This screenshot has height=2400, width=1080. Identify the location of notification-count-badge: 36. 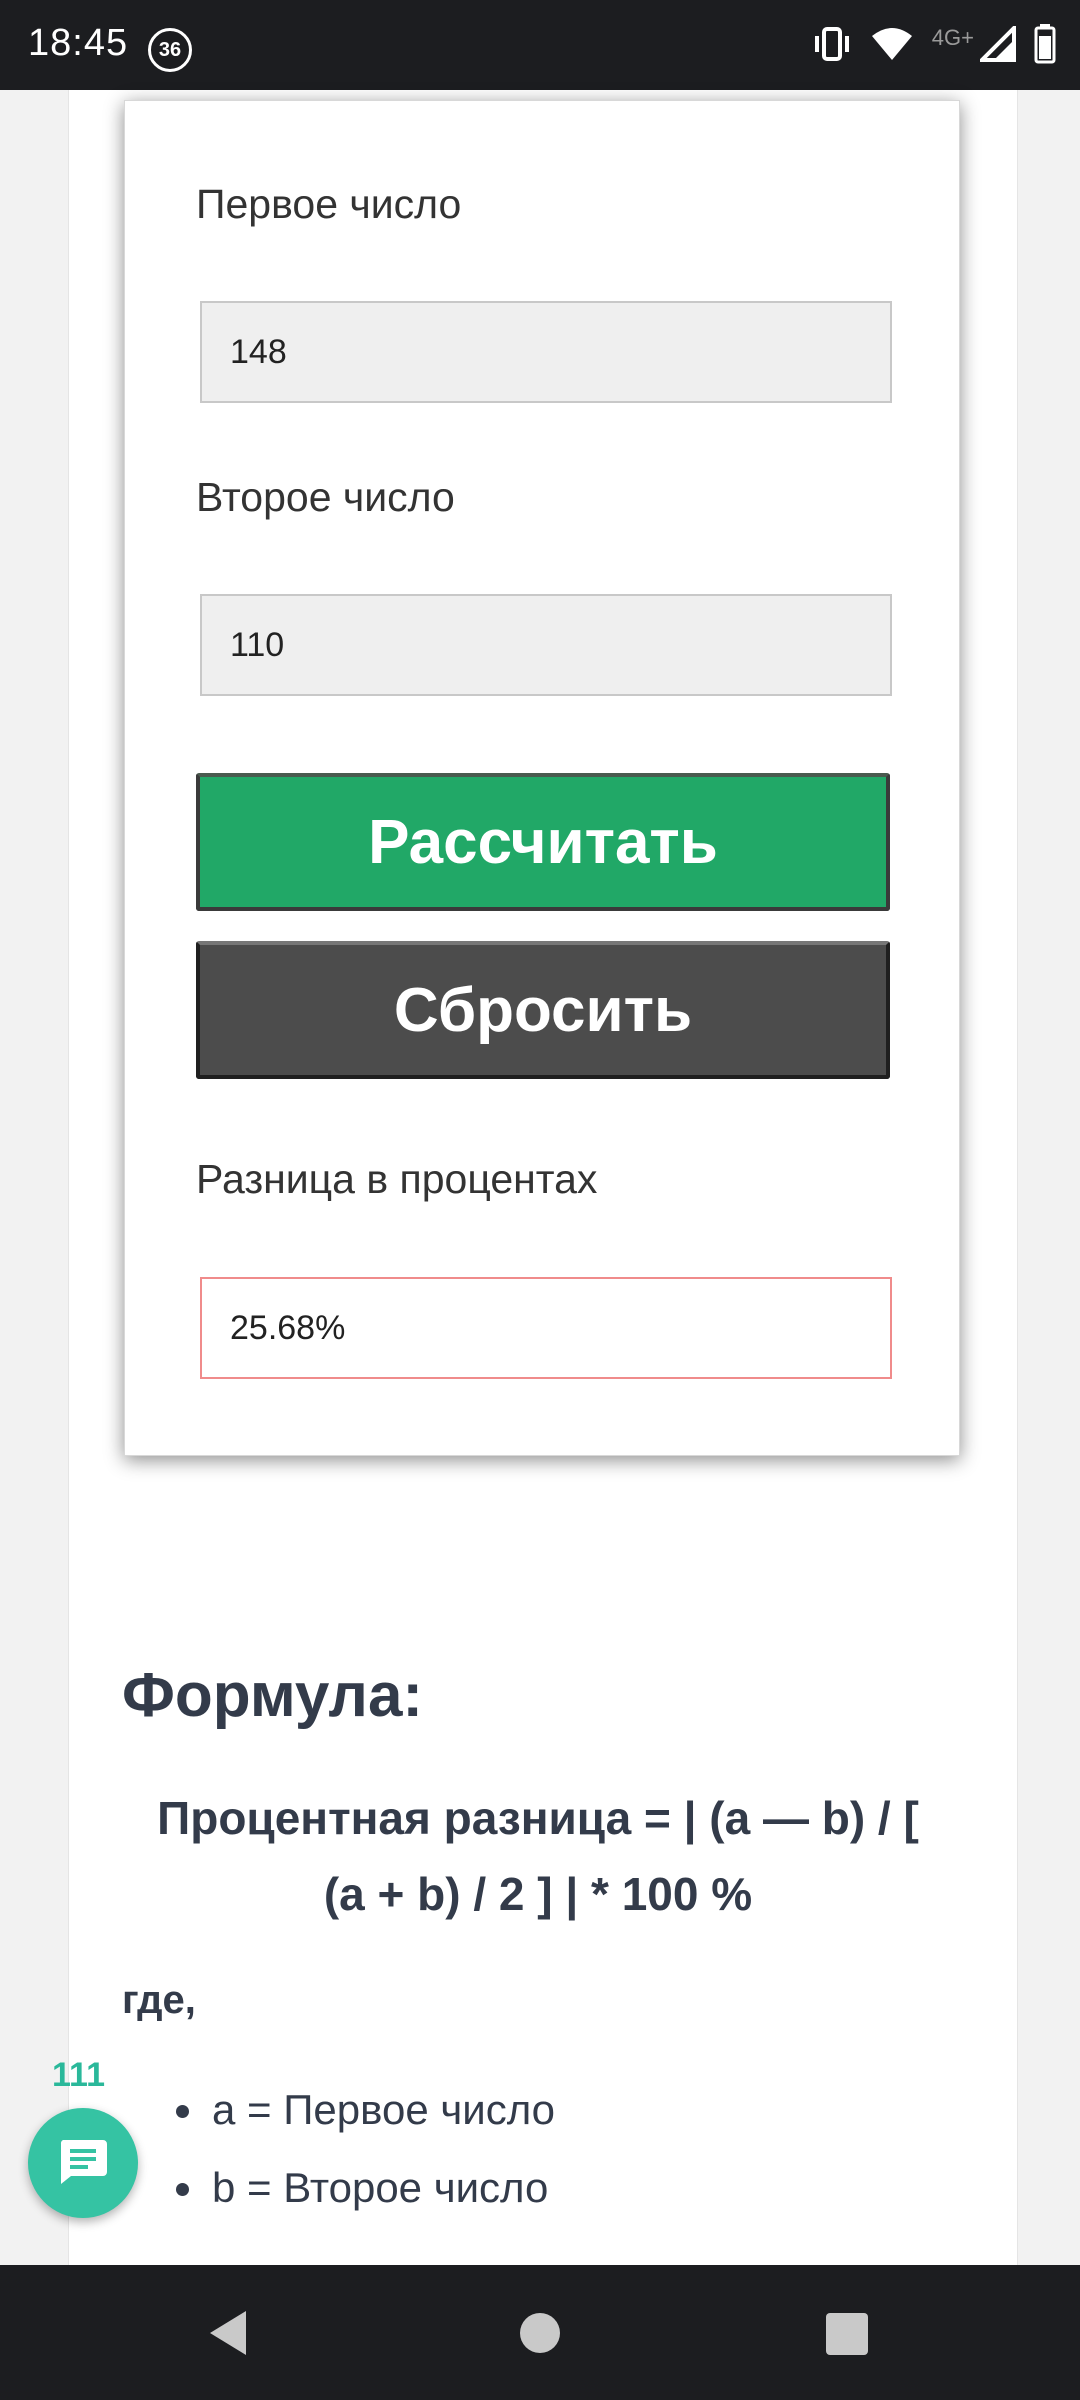
(170, 50).